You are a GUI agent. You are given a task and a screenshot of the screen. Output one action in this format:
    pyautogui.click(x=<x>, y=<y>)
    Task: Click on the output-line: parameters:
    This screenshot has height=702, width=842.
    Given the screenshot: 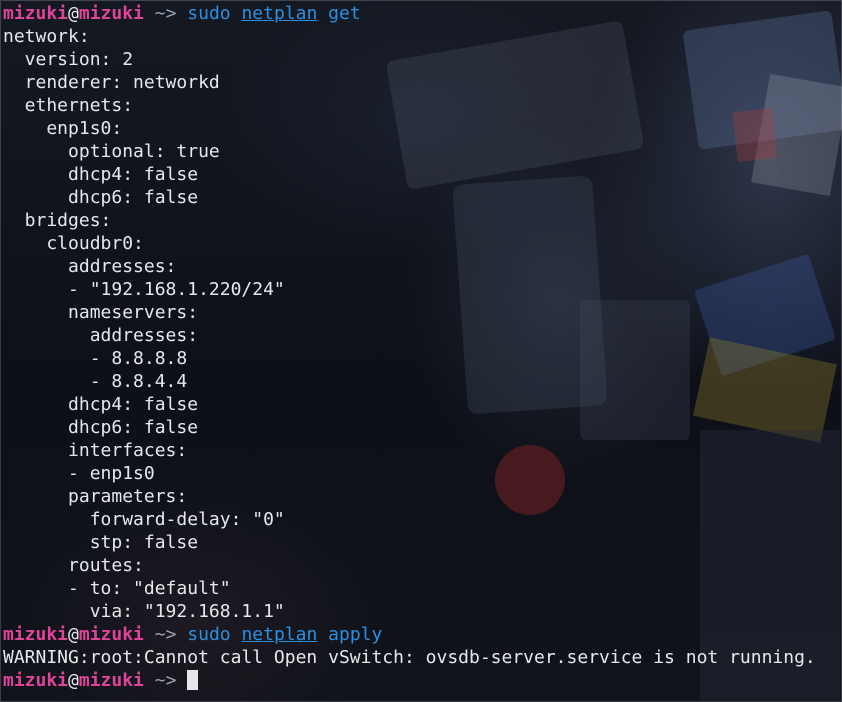 What is the action you would take?
    pyautogui.click(x=95, y=496)
    